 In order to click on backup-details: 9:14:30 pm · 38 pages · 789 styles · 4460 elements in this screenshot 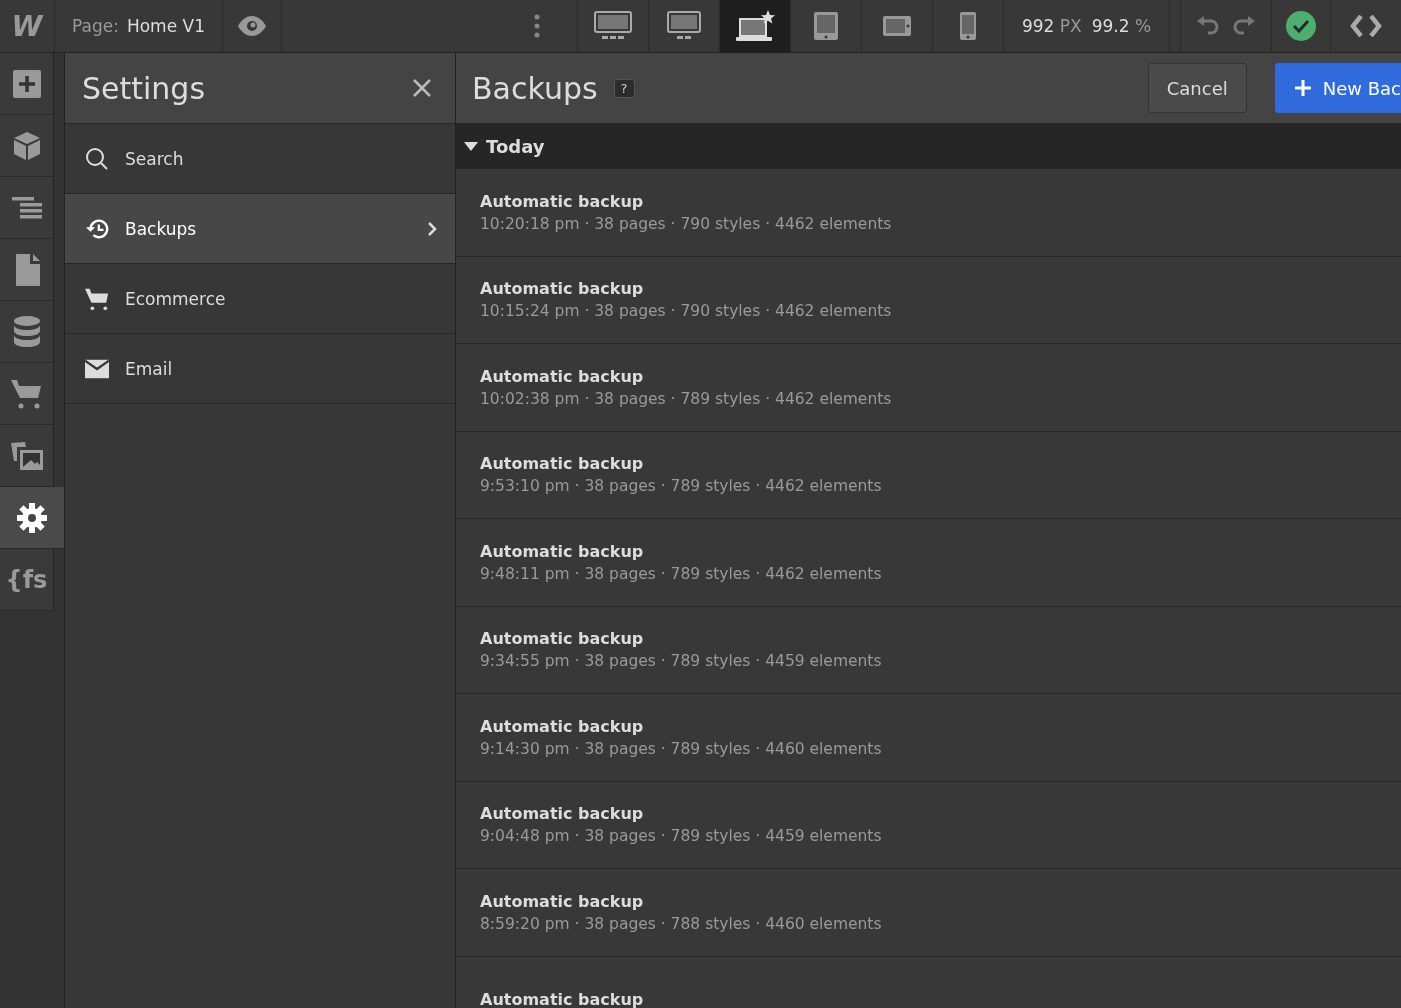, I will do `click(681, 748)`.